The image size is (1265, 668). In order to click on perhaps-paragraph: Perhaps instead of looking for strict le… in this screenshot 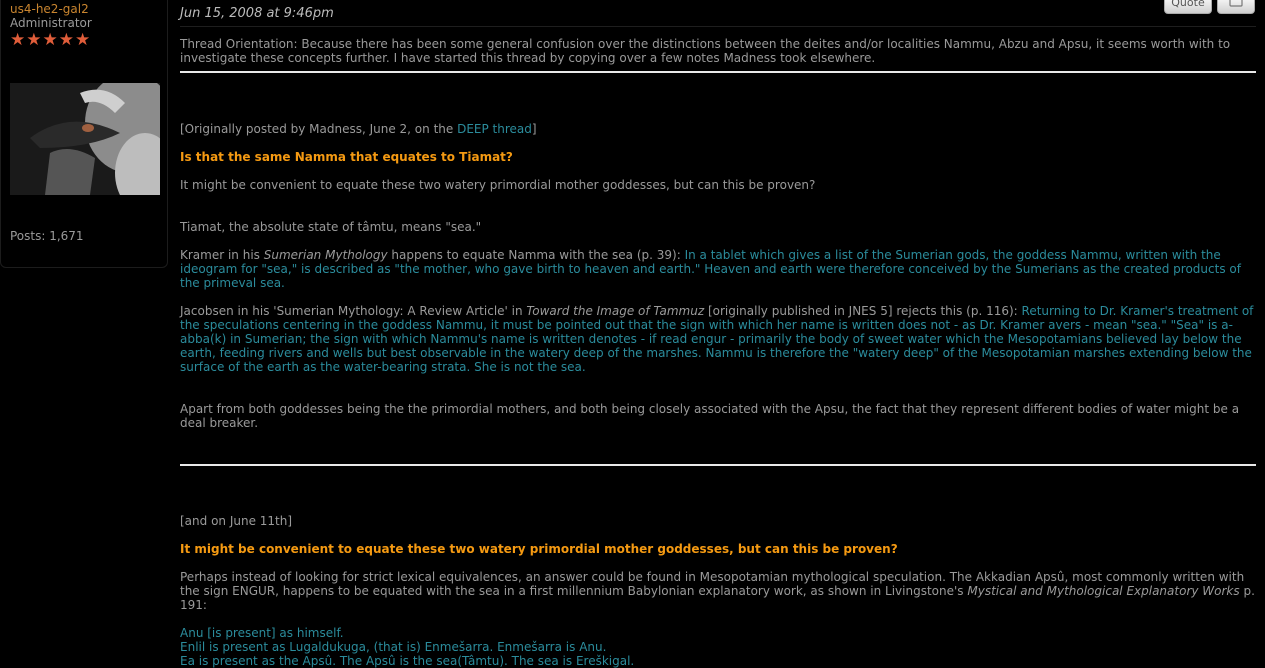, I will do `click(718, 591)`.